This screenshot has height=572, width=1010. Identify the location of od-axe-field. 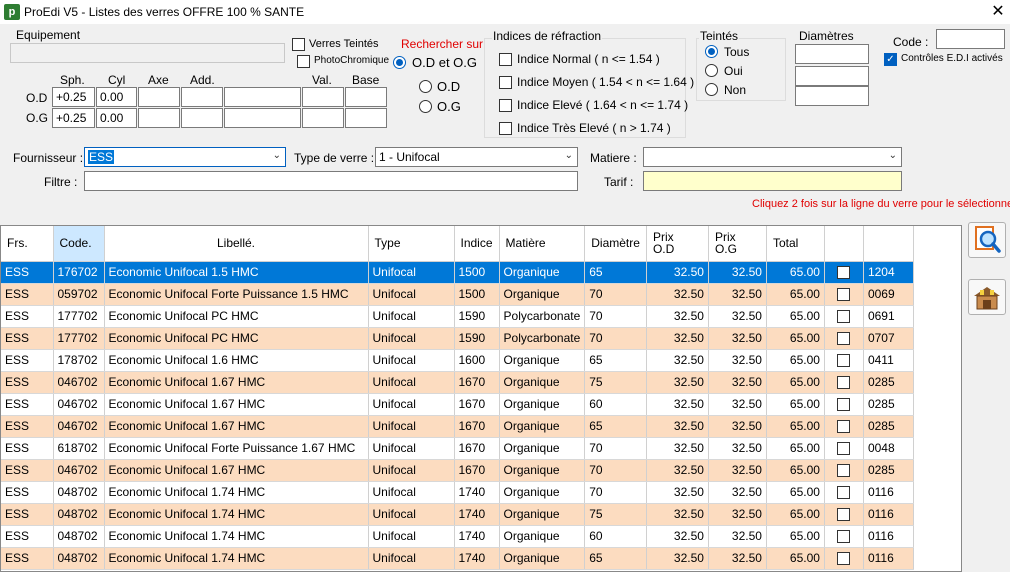
(159, 97).